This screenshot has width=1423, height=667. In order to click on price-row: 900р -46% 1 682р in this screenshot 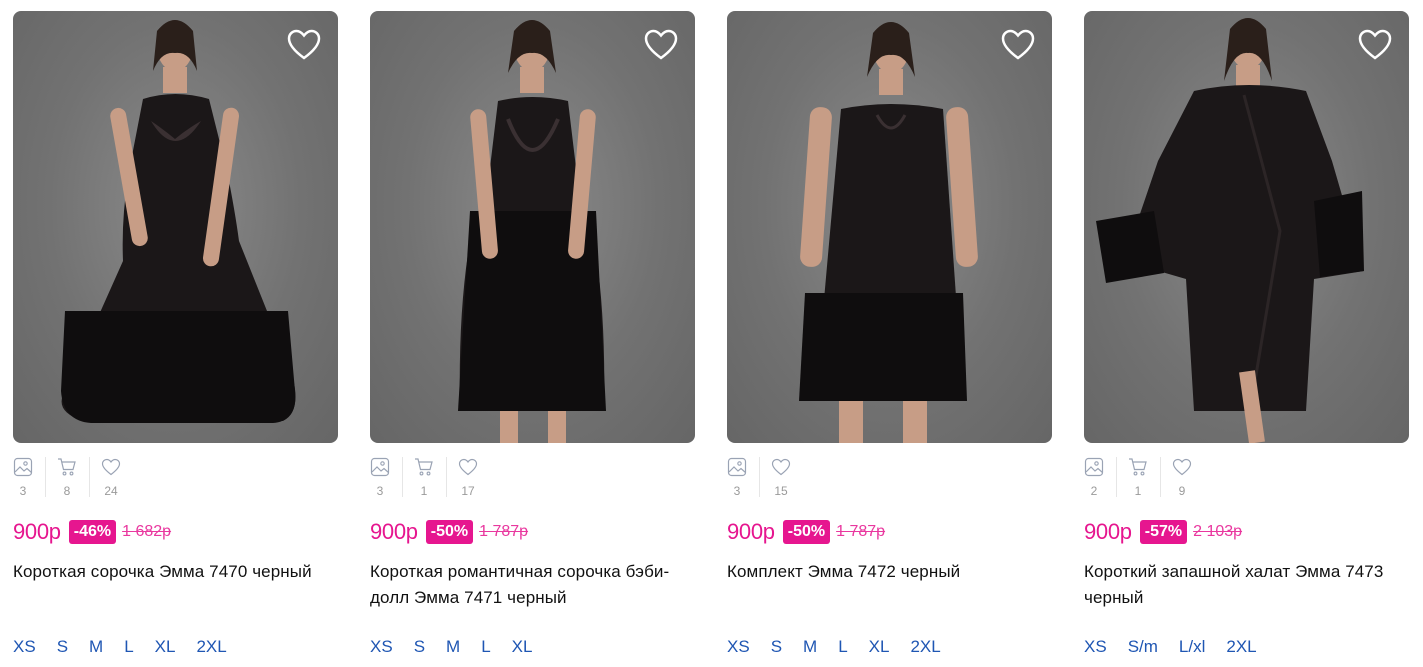, I will do `click(175, 532)`.